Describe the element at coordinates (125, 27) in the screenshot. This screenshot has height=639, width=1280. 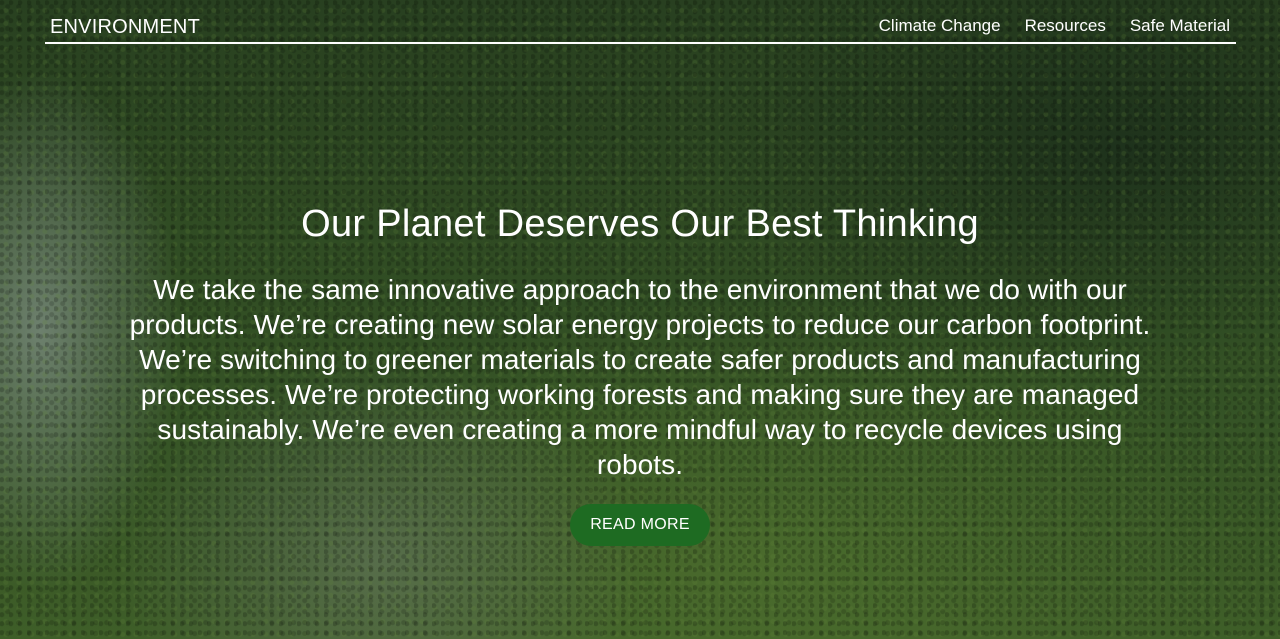
I see `brand-logo-link: ENVIRONMENT` at that location.